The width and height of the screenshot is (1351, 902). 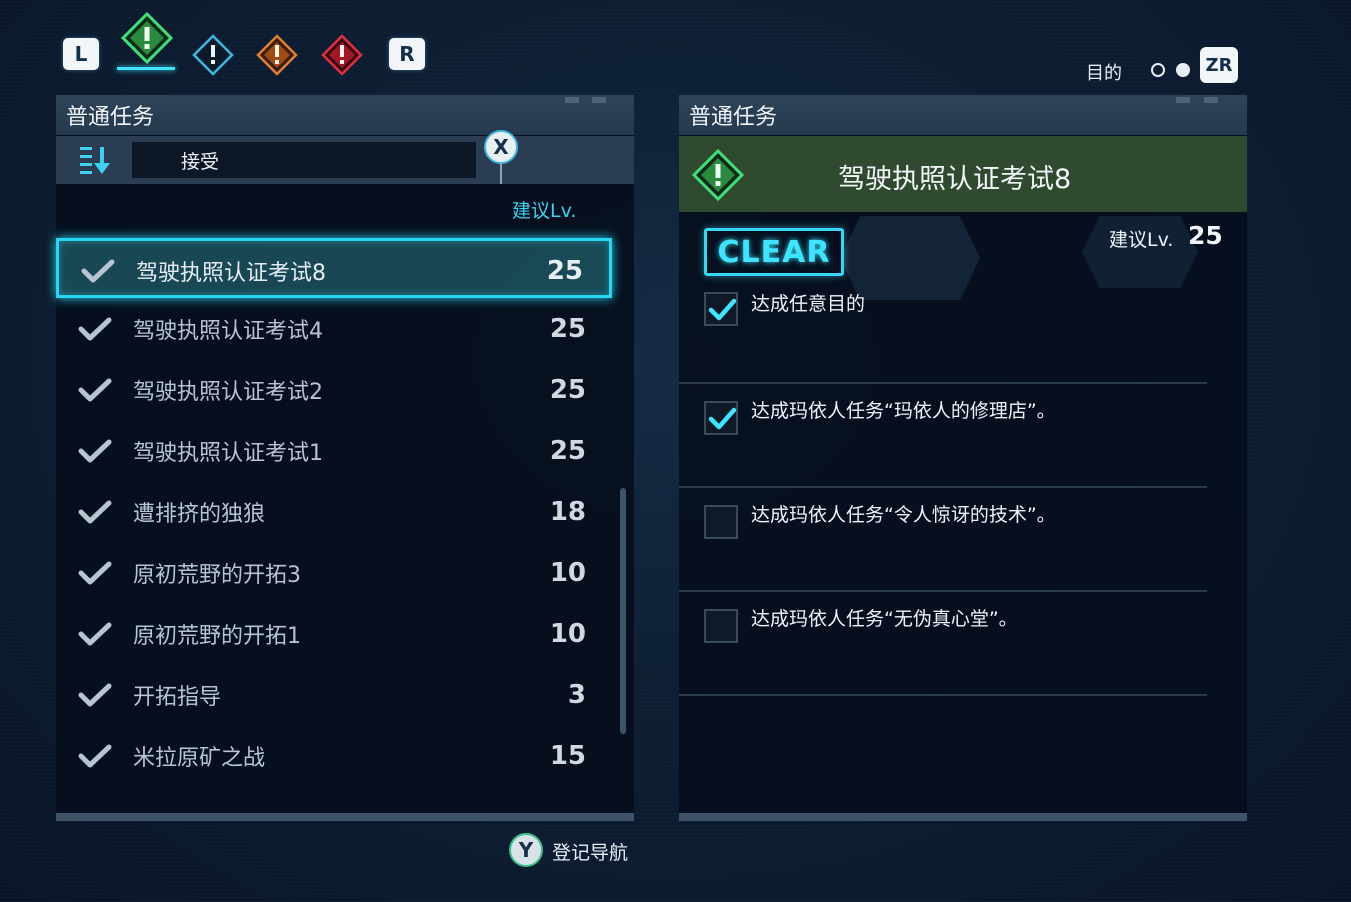 I want to click on close-button: X, so click(x=501, y=147).